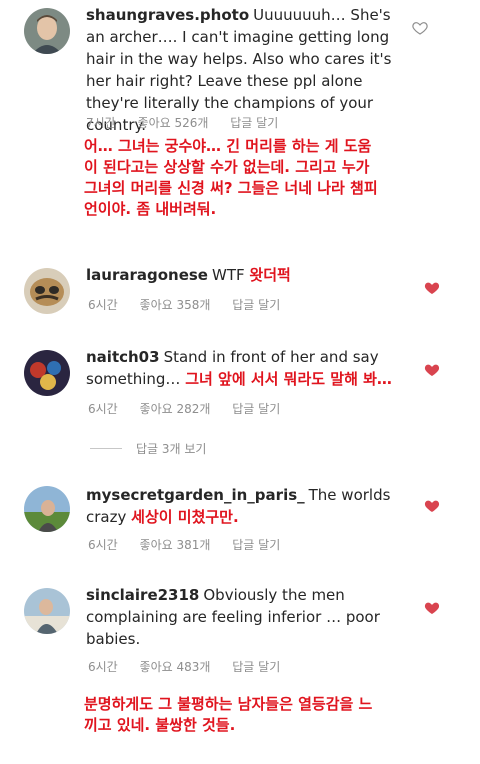 The height and width of the screenshot is (764, 480). What do you see at coordinates (420, 28) in the screenshot?
I see `heart-outline-icon` at bounding box center [420, 28].